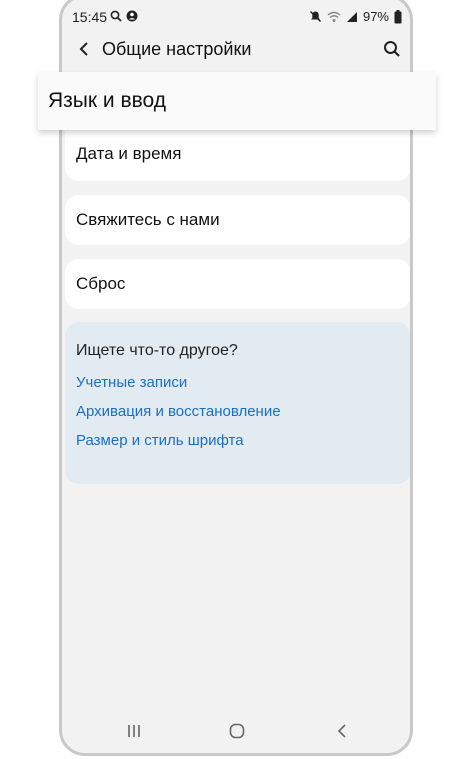  What do you see at coordinates (237, 284) in the screenshot?
I see `settings-item-reset: Сброс` at bounding box center [237, 284].